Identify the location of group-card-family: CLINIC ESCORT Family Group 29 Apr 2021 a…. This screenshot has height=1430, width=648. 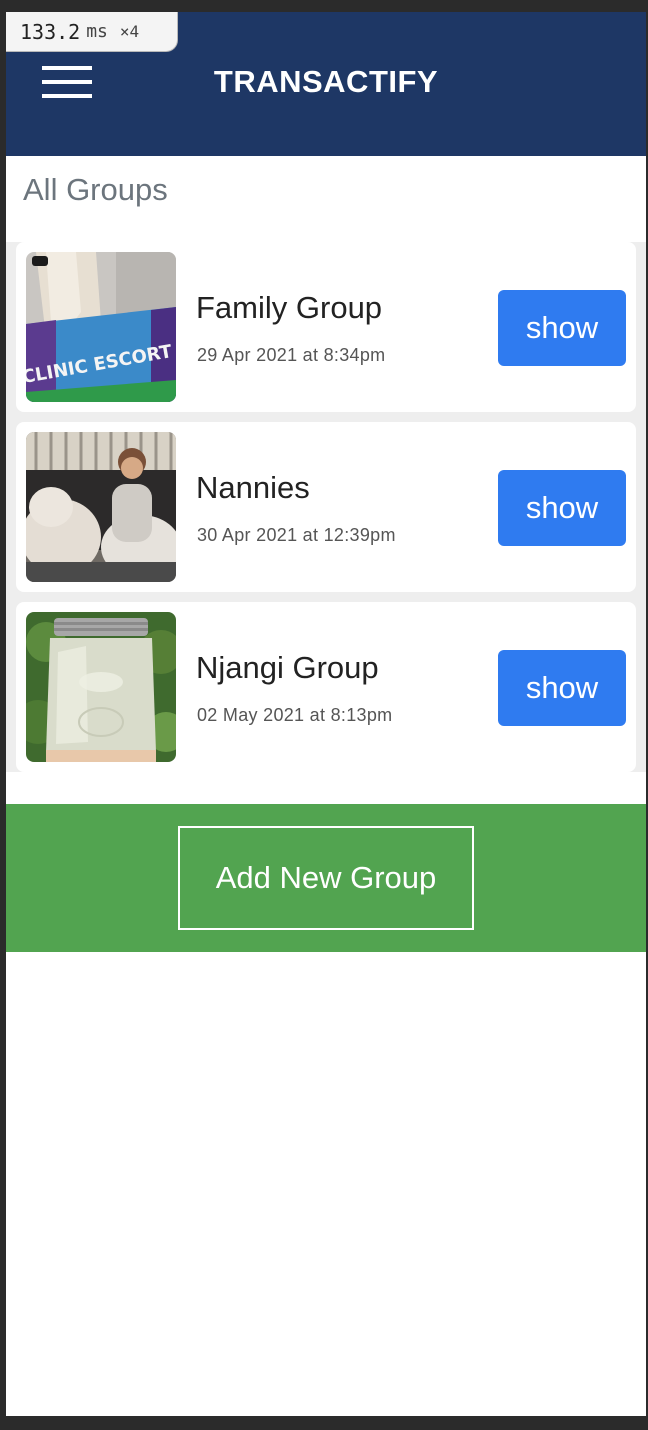
(326, 327).